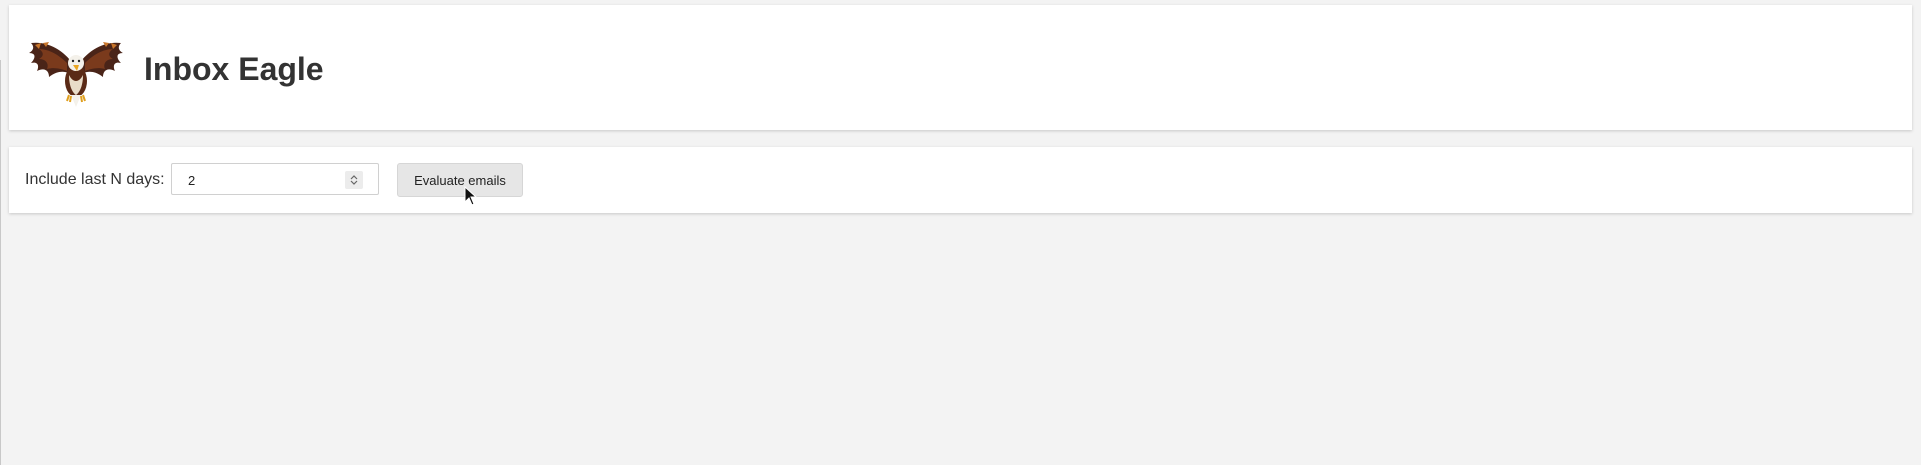 Image resolution: width=1921 pixels, height=465 pixels. Describe the element at coordinates (95, 179) in the screenshot. I see `days-label: Include last N days:` at that location.